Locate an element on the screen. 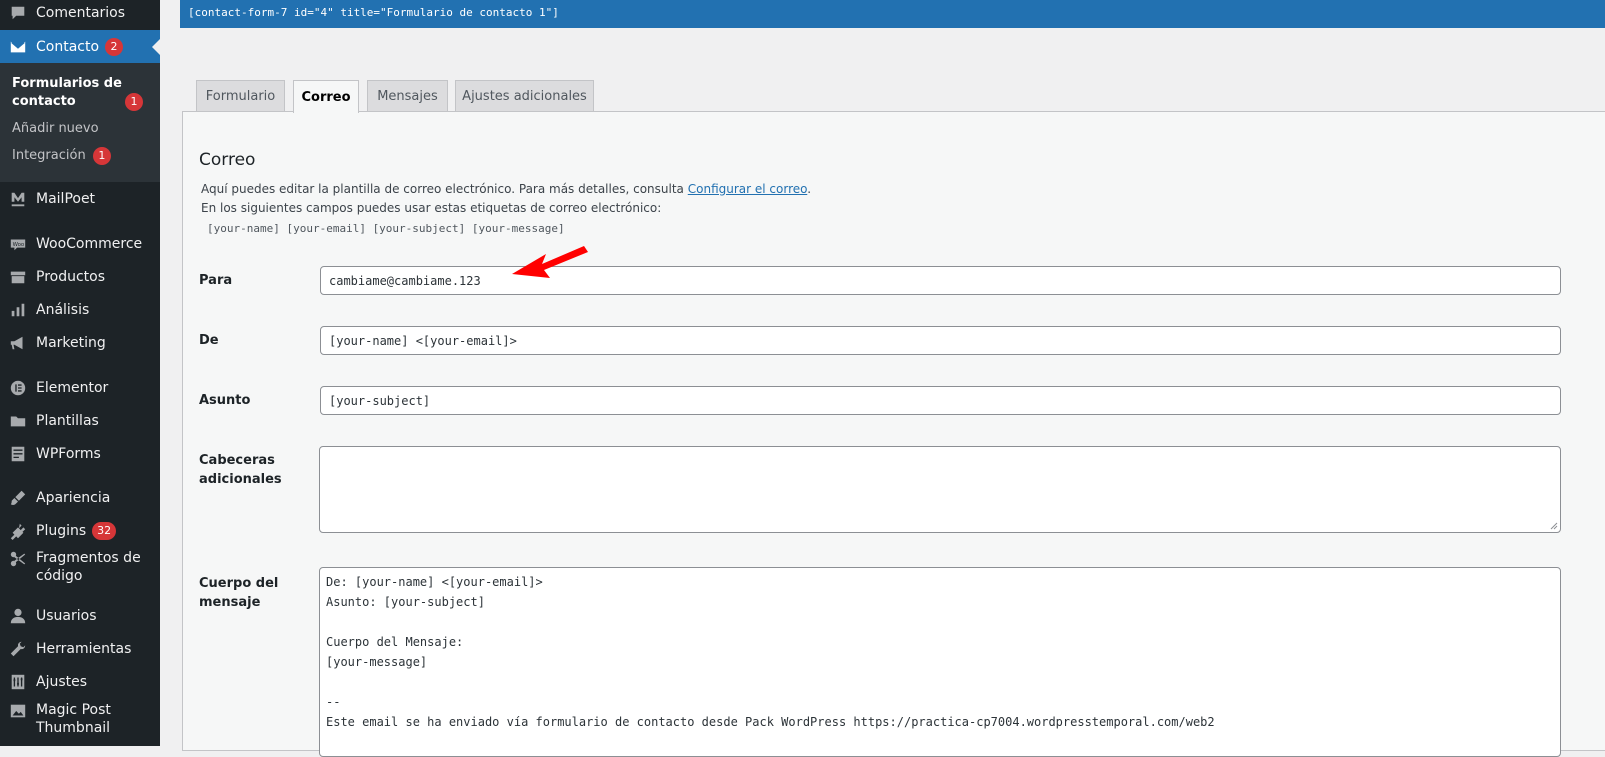 This screenshot has width=1605, height=757. menu-label: Apariencia is located at coordinates (73, 498).